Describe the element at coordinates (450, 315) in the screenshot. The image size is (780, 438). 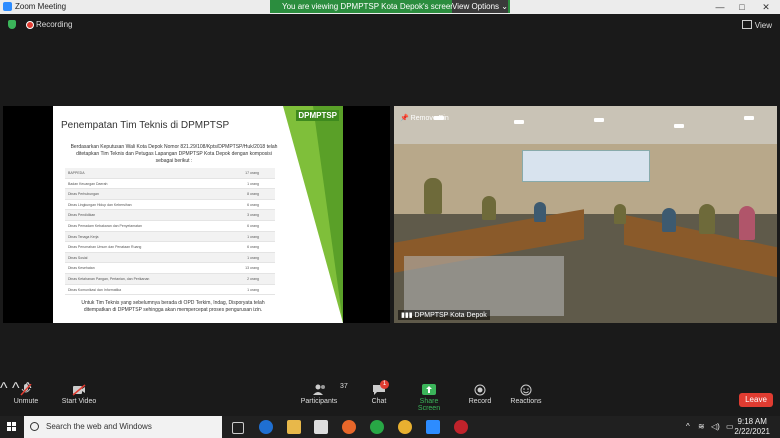
I see `participant-name: DPMPTSP Kota Depok` at that location.